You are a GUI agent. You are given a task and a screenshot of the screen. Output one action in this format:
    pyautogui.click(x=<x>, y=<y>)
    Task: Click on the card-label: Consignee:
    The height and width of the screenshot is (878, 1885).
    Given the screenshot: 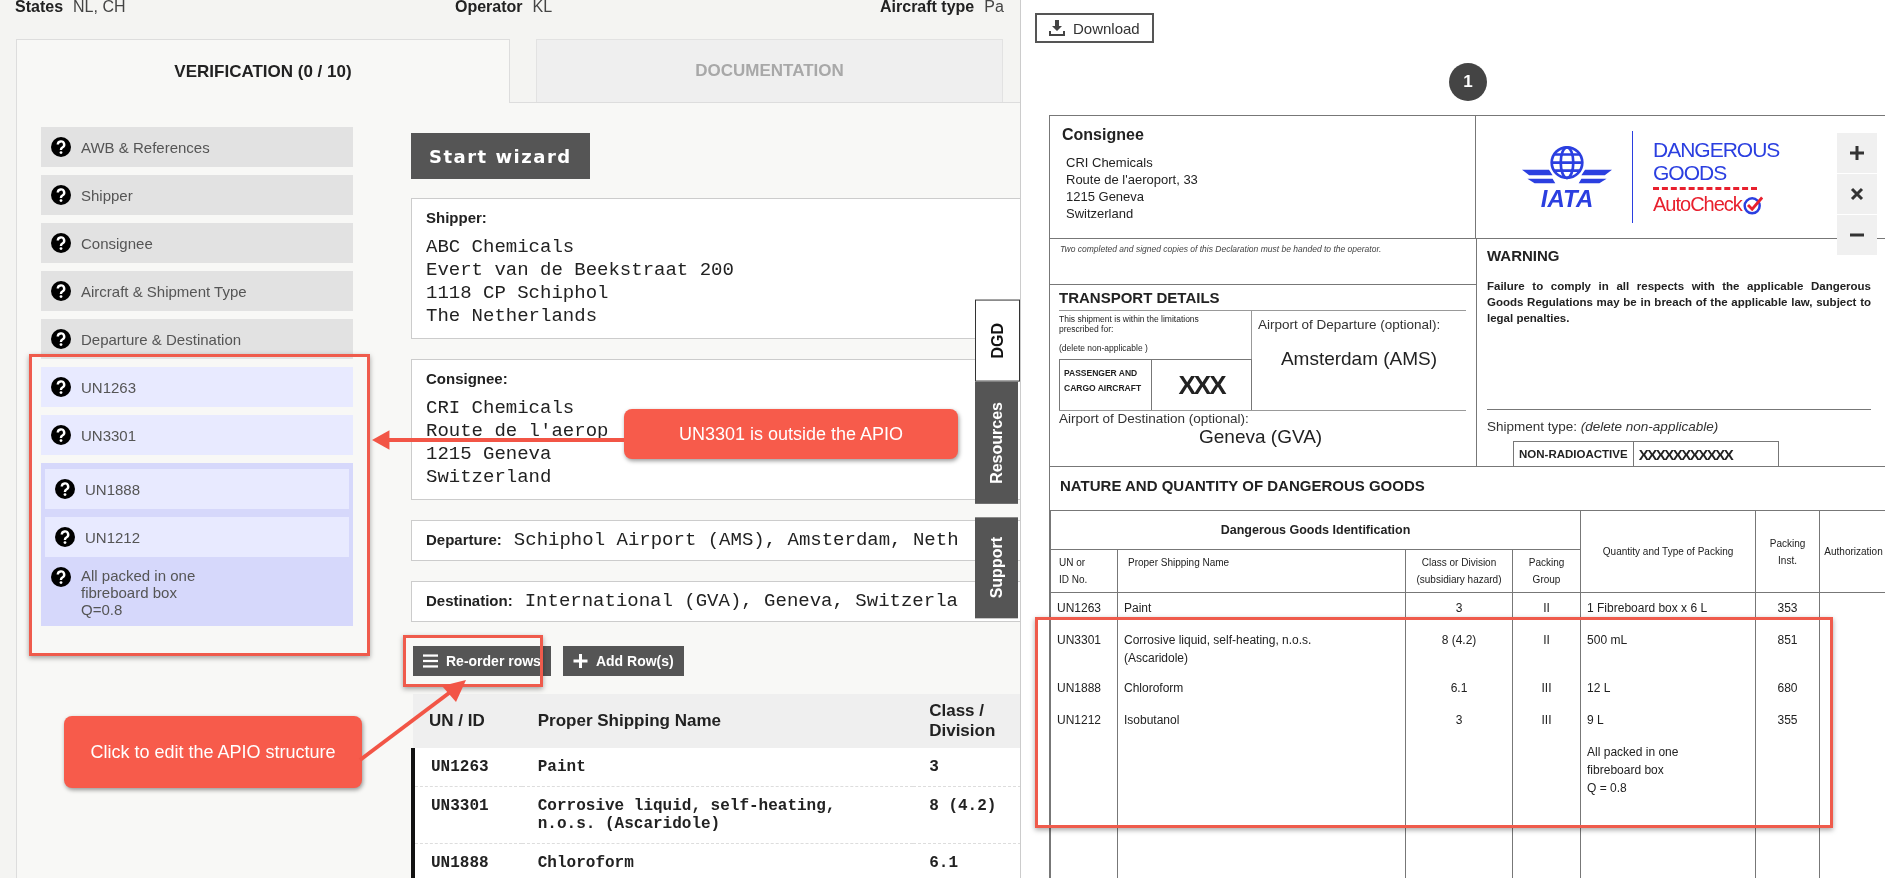 What is the action you would take?
    pyautogui.click(x=467, y=378)
    